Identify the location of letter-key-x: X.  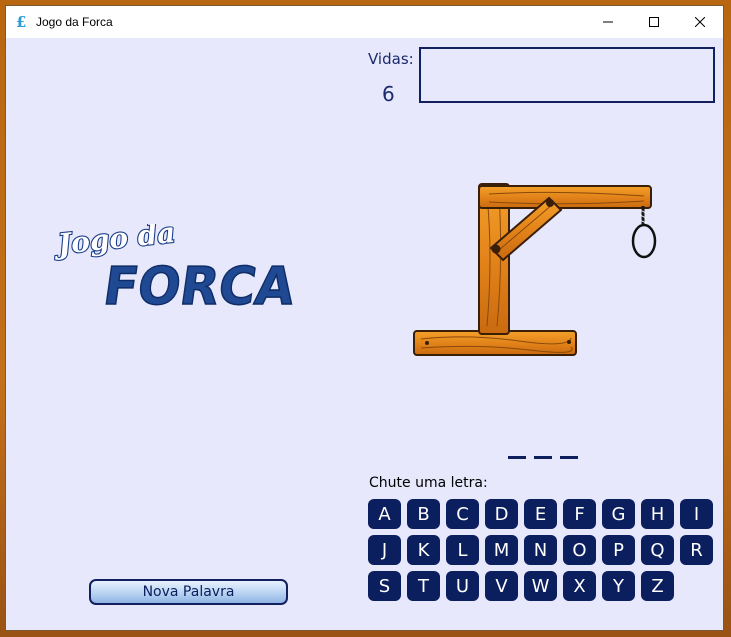
(579, 586).